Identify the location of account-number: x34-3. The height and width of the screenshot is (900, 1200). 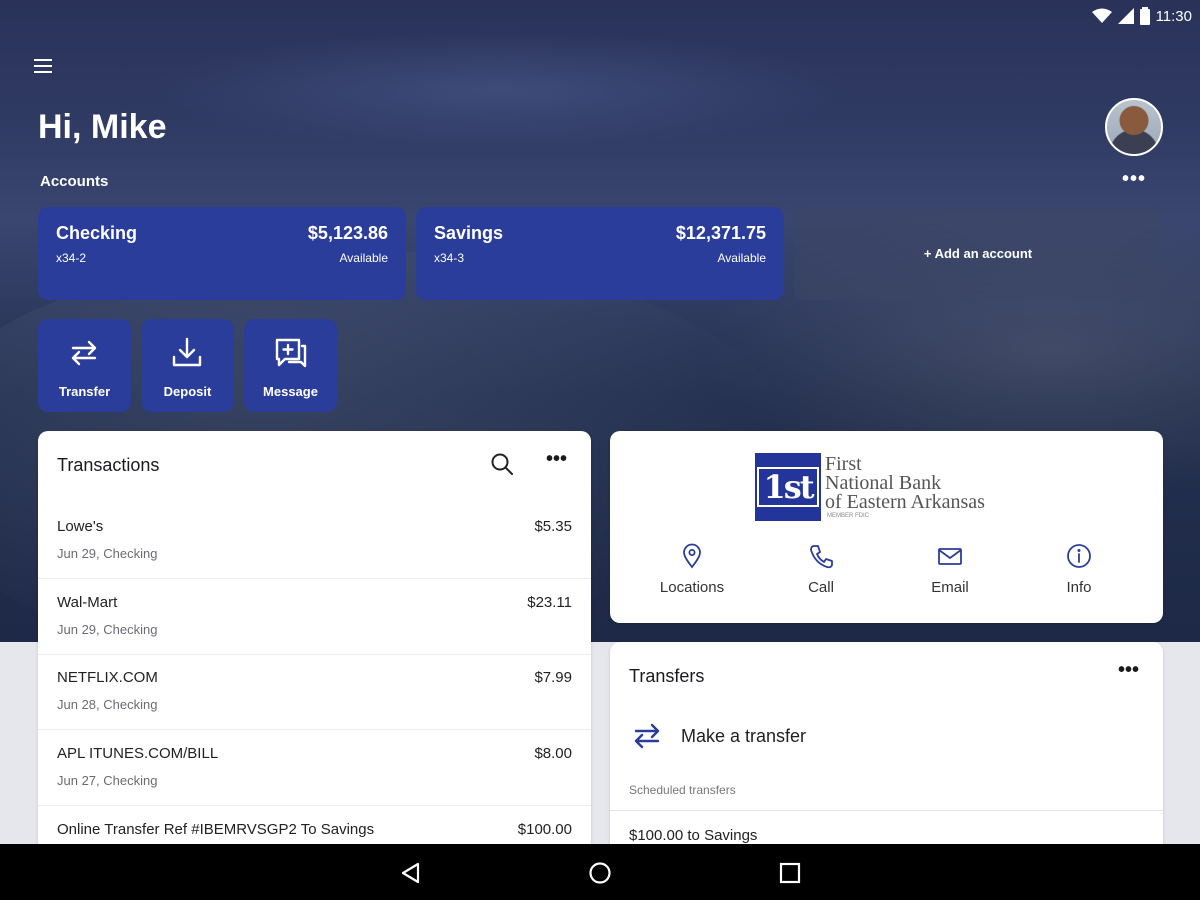
(449, 258).